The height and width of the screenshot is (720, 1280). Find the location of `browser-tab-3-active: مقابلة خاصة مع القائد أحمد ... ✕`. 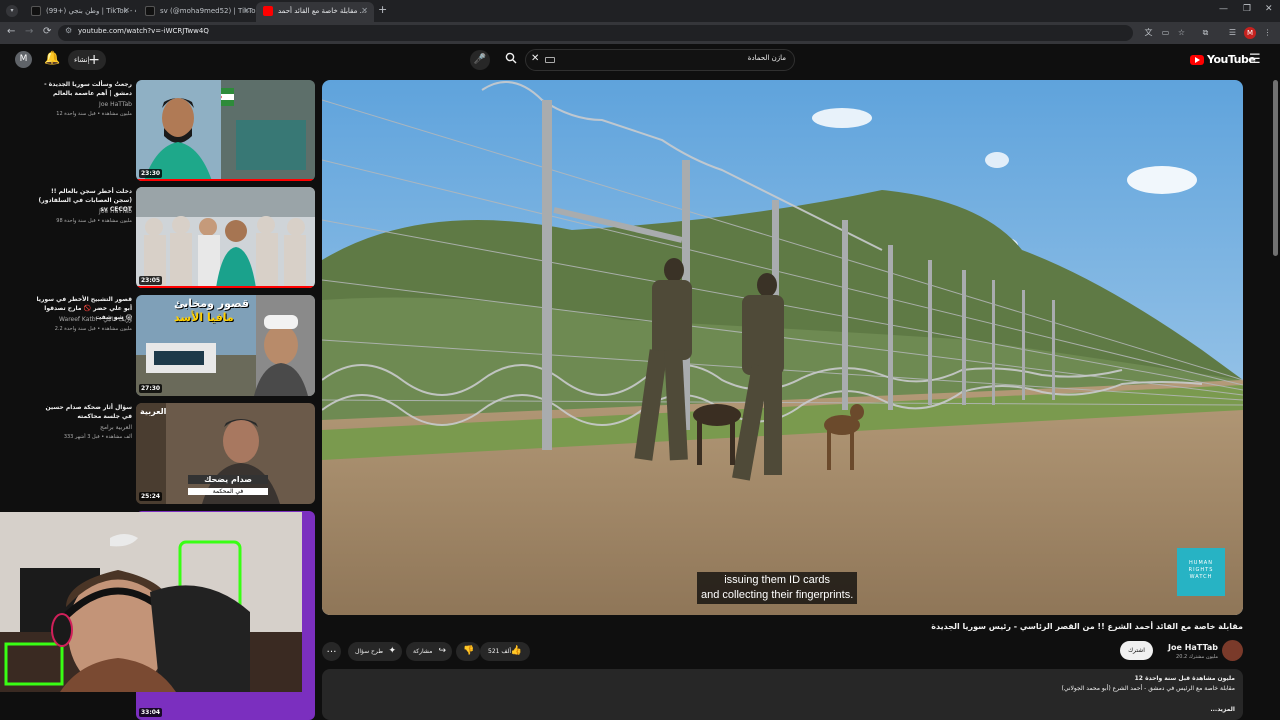

browser-tab-3-active: مقابلة خاصة مع القائد أحمد ... ✕ is located at coordinates (315, 12).